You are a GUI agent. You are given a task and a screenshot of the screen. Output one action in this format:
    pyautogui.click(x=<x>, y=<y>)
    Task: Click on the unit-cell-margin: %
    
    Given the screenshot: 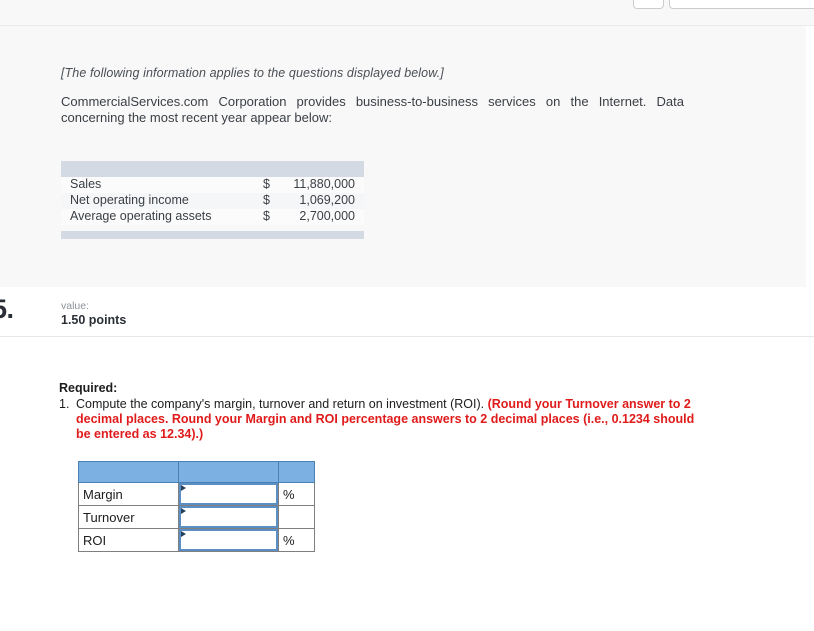 What is the action you would take?
    pyautogui.click(x=296, y=494)
    